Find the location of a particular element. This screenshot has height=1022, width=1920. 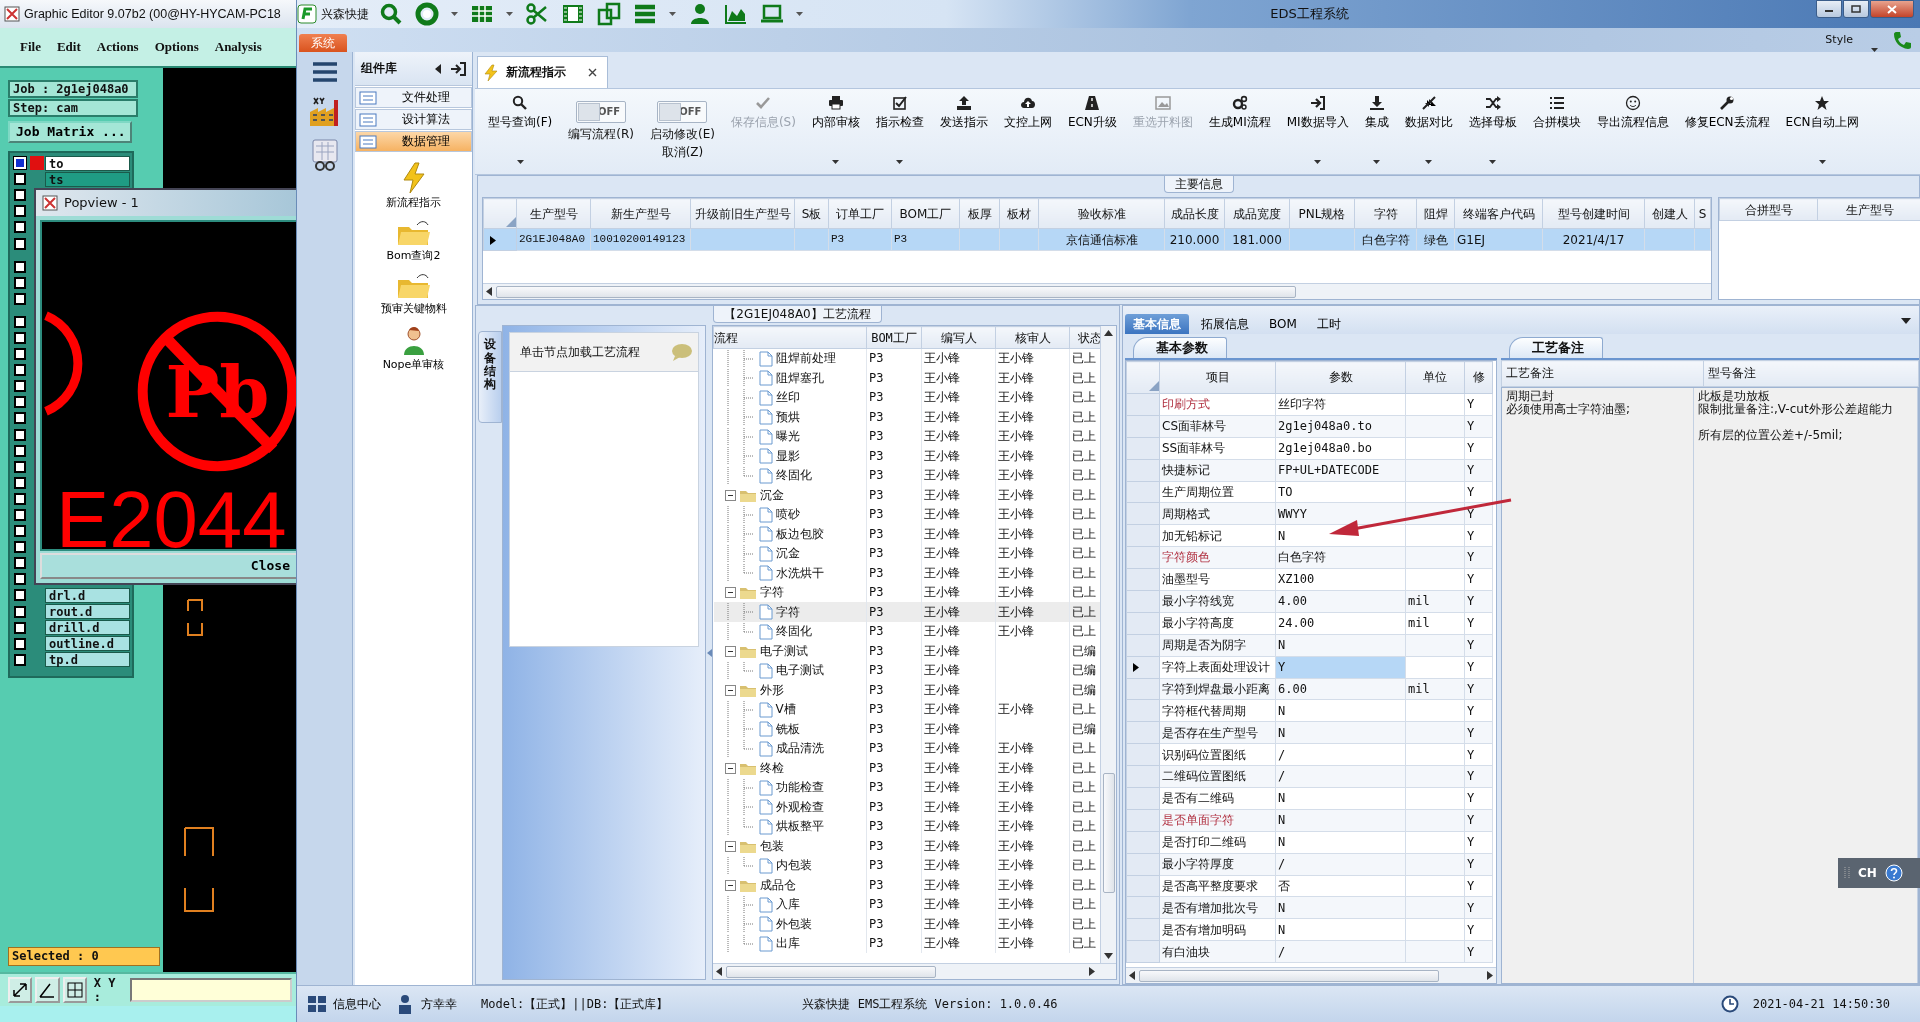

menu-item: Analysis is located at coordinates (238, 47).